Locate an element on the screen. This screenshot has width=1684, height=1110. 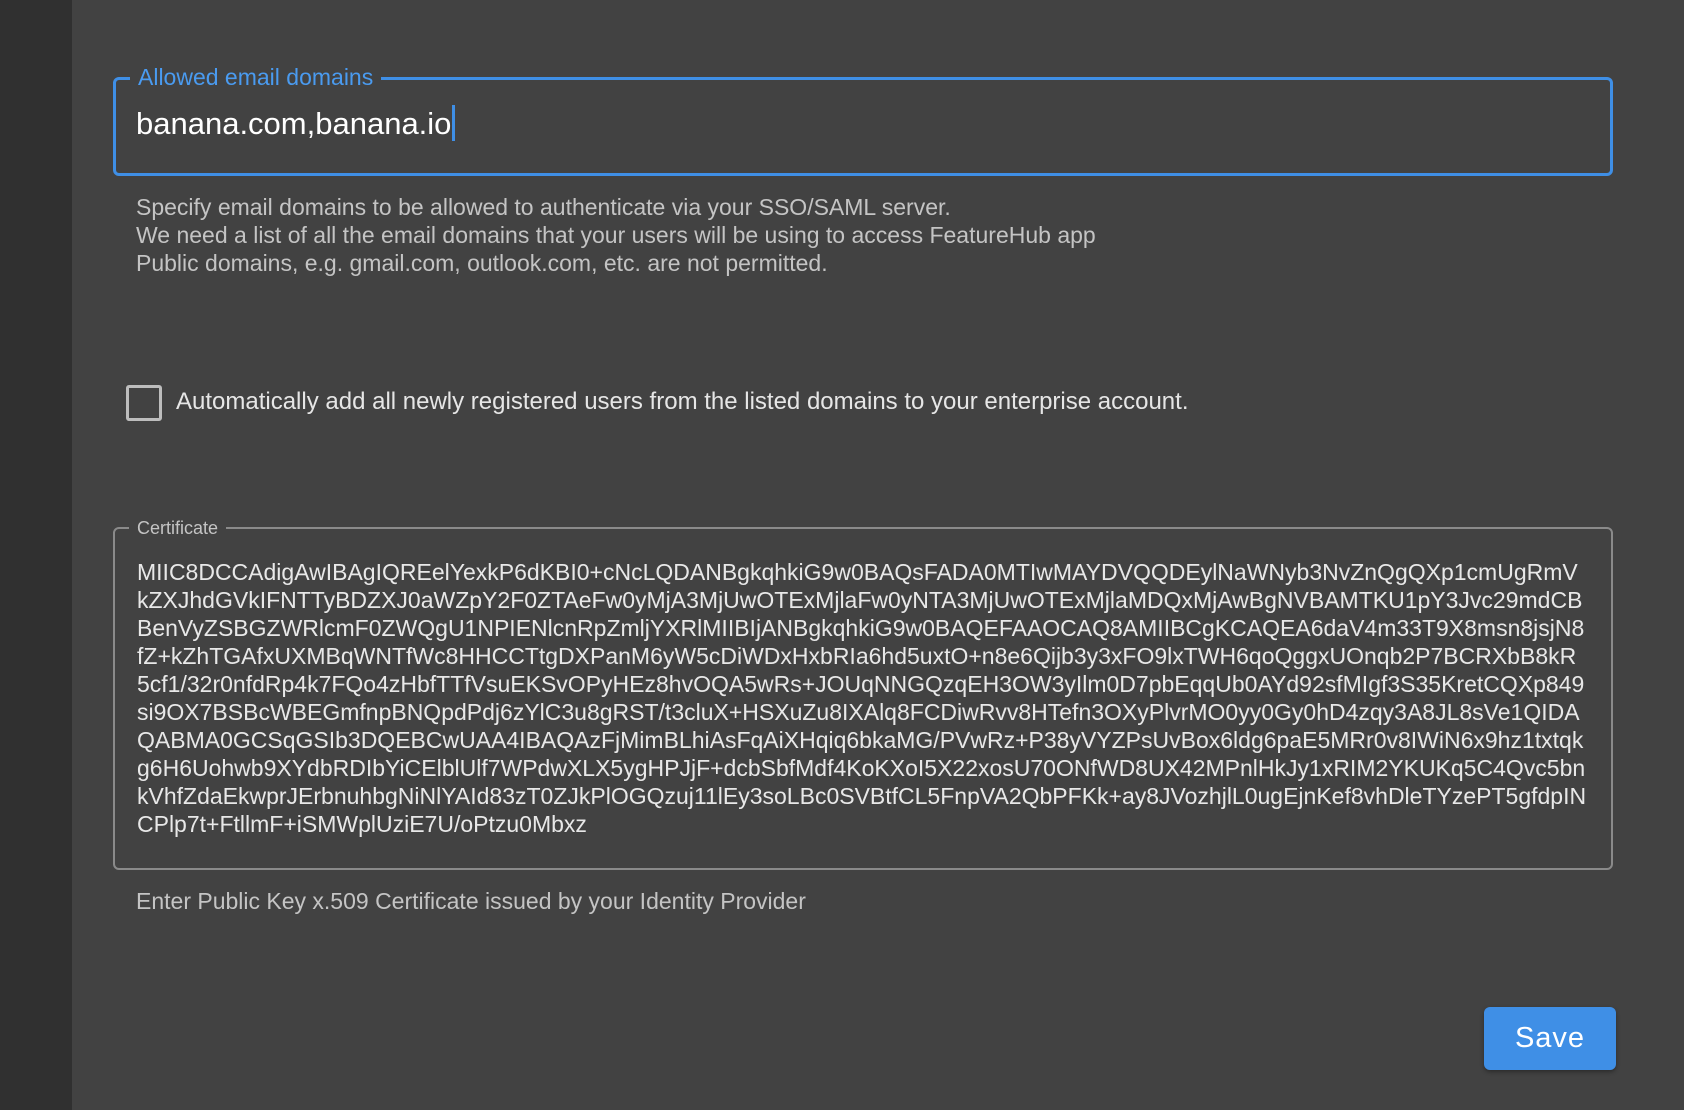
left-rail is located at coordinates (36, 555).